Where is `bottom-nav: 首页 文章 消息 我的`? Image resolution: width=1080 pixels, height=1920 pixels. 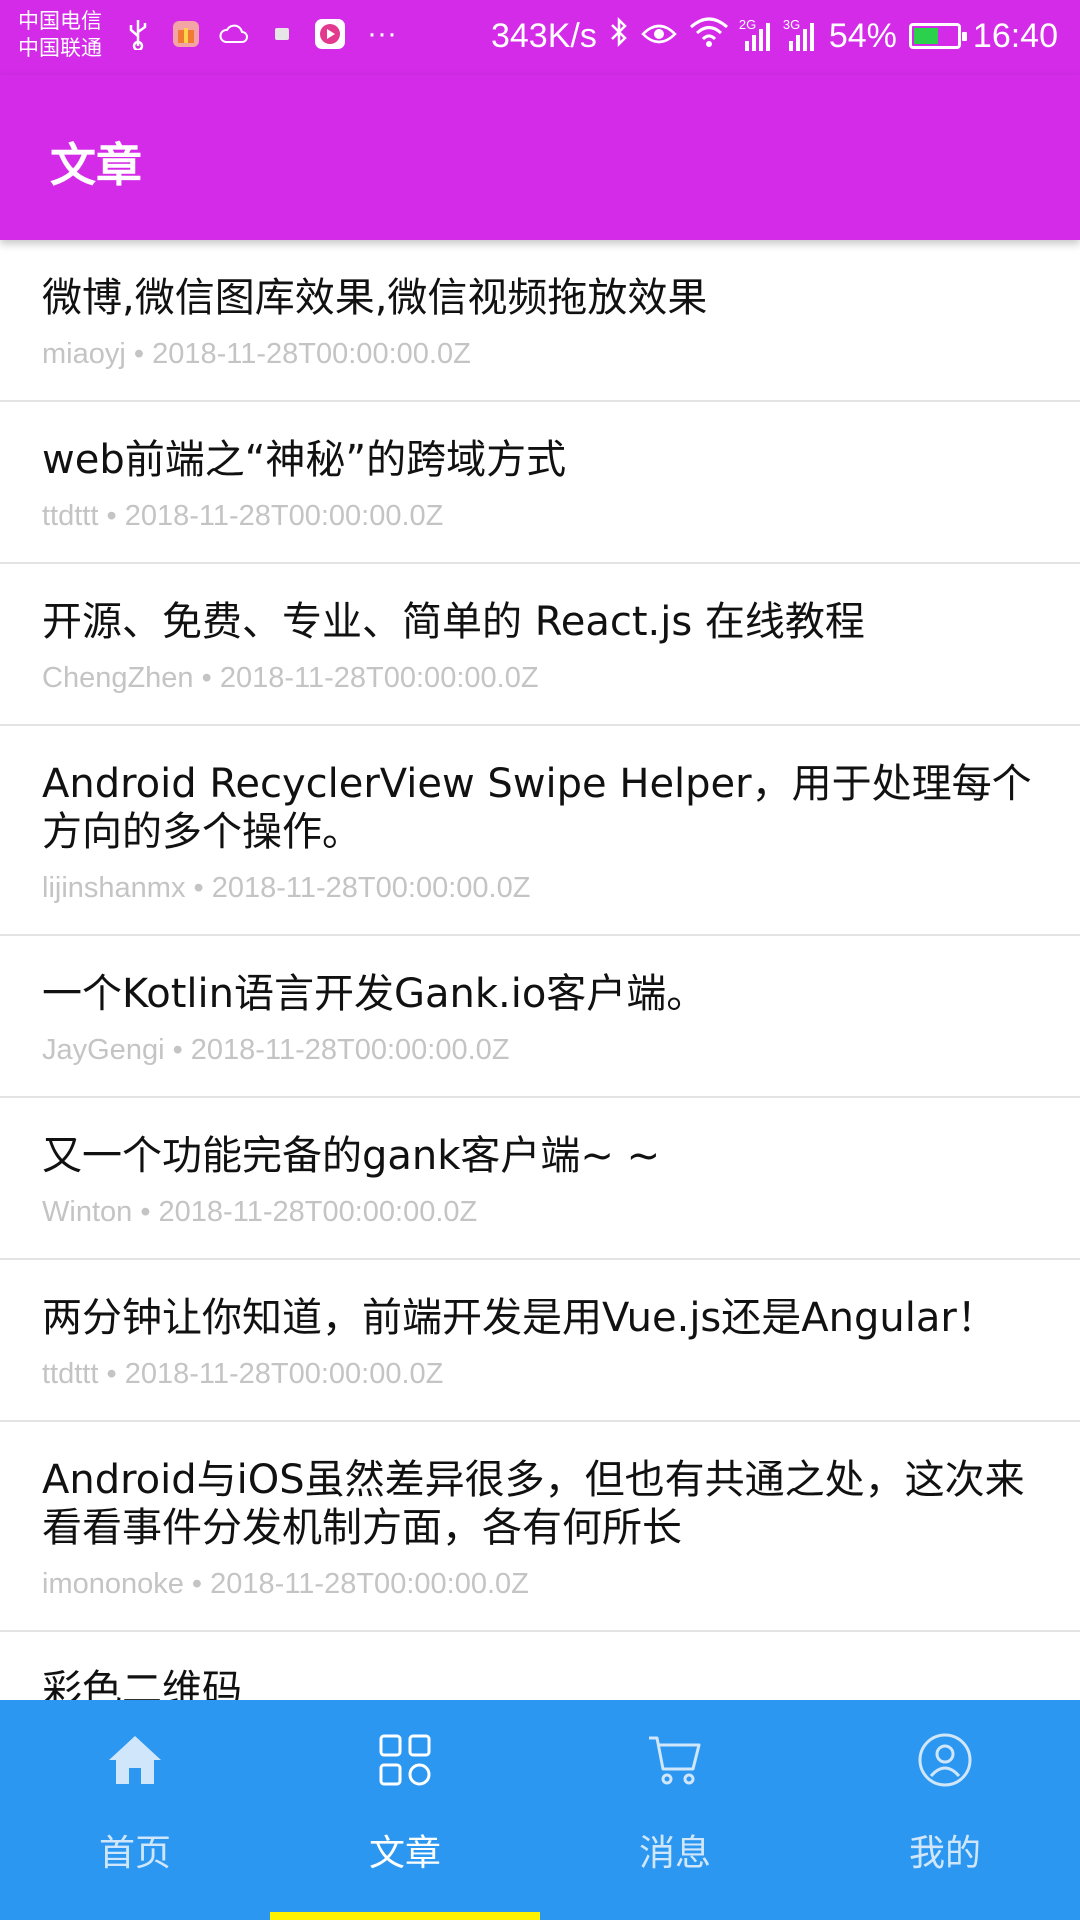
bottom-nav: 首页 文章 消息 我的 is located at coordinates (540, 1810).